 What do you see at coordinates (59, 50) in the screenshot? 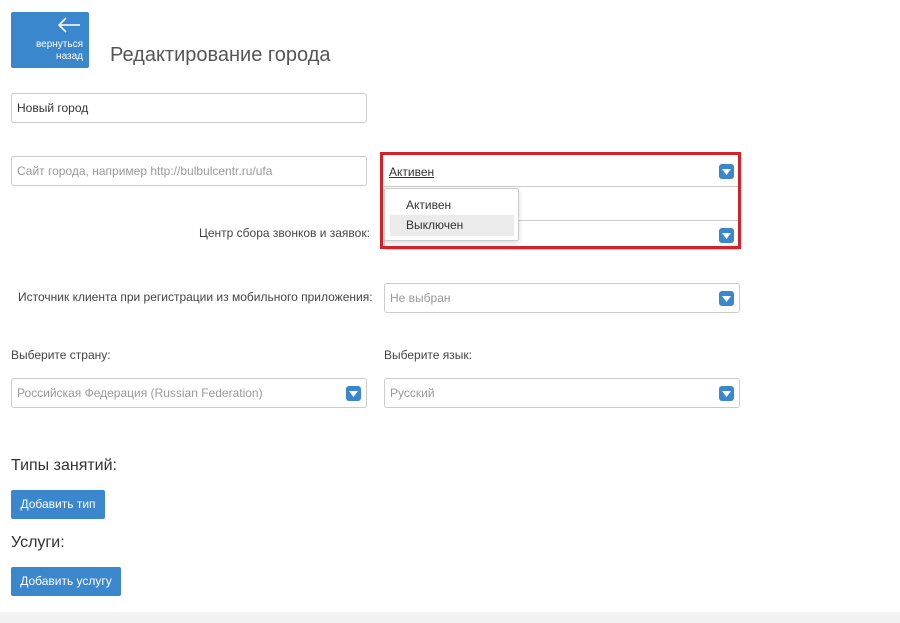
I see `back-button-label: вернуться назад` at bounding box center [59, 50].